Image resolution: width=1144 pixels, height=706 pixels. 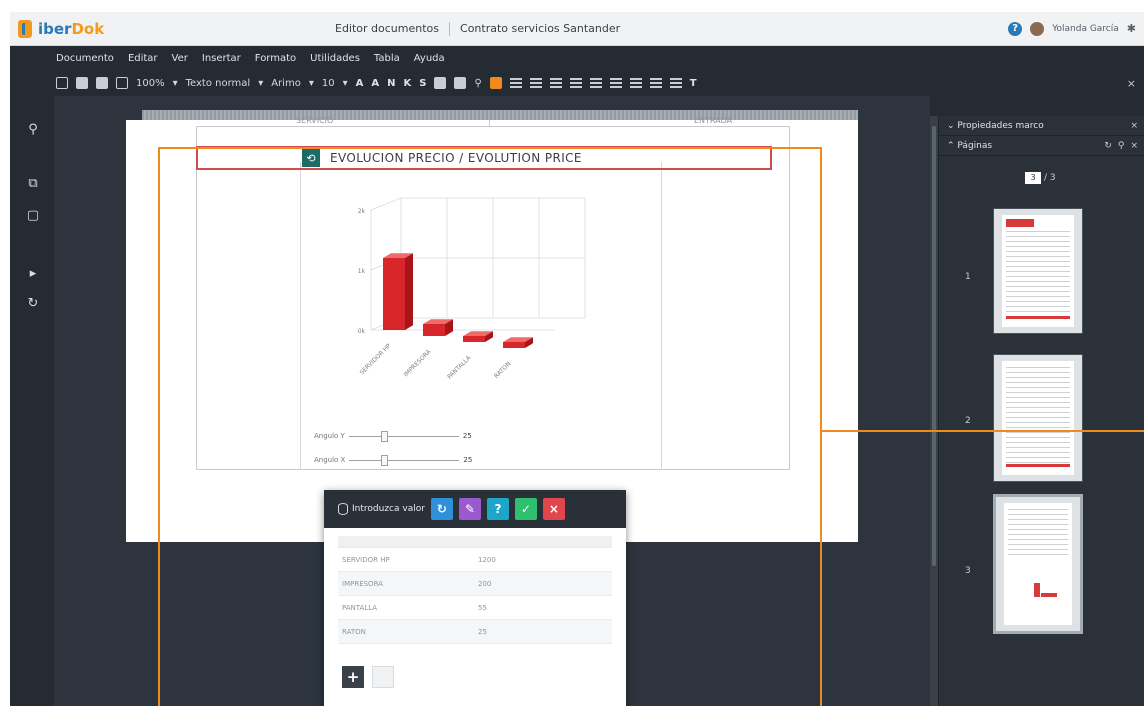 What do you see at coordinates (407, 83) in the screenshot?
I see `italic-button: K` at bounding box center [407, 83].